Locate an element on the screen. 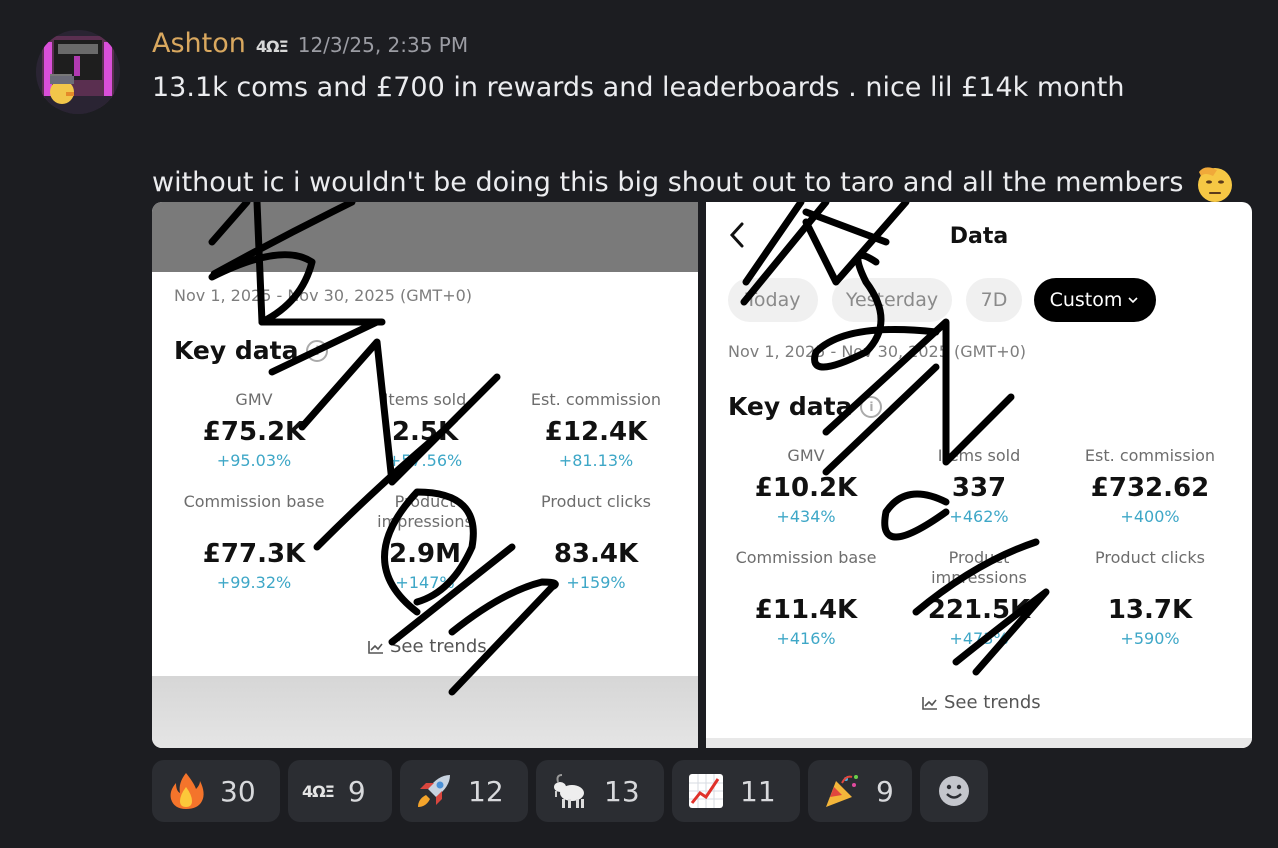 This screenshot has height=848, width=1278. smiley-icon is located at coordinates (954, 791).